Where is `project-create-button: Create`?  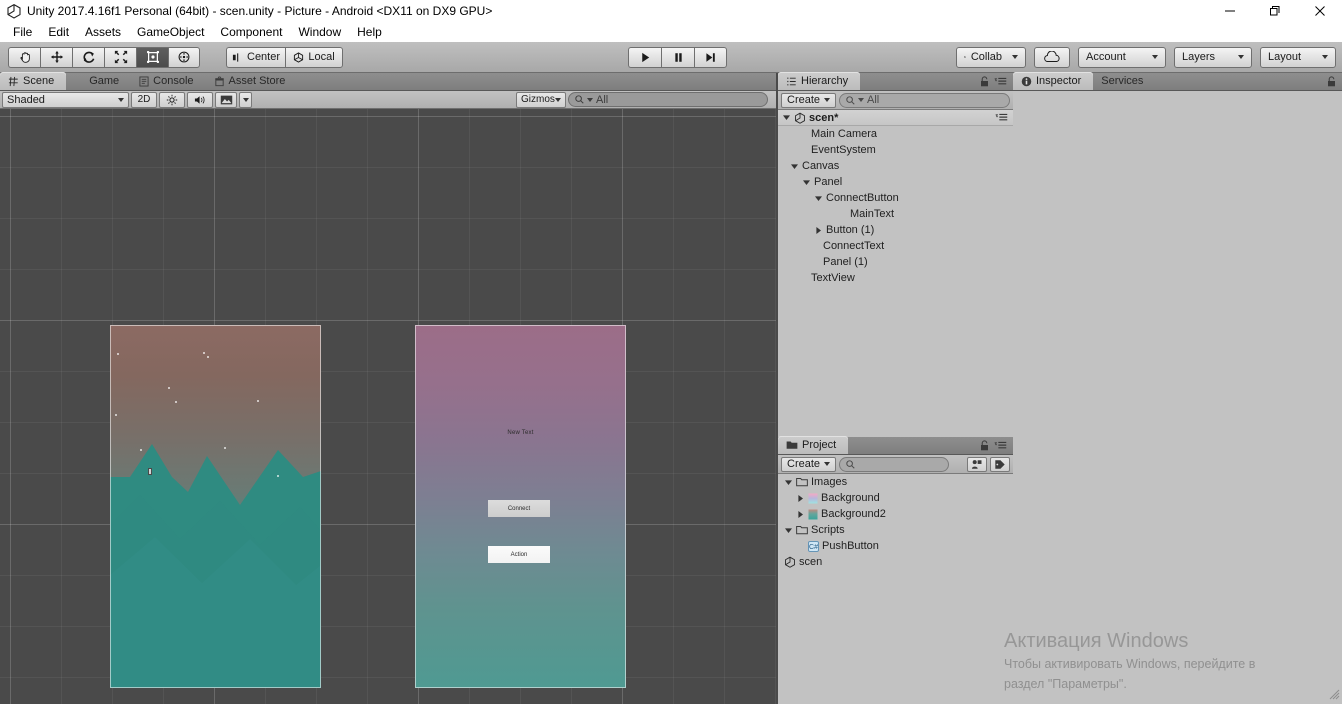
project-create-button: Create is located at coordinates (809, 464).